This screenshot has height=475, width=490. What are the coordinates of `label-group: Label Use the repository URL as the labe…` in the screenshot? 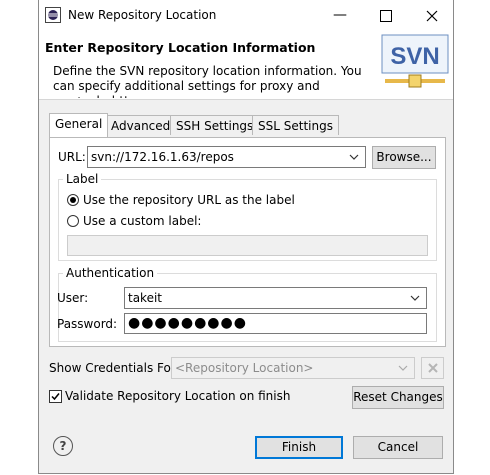 It's located at (247, 216).